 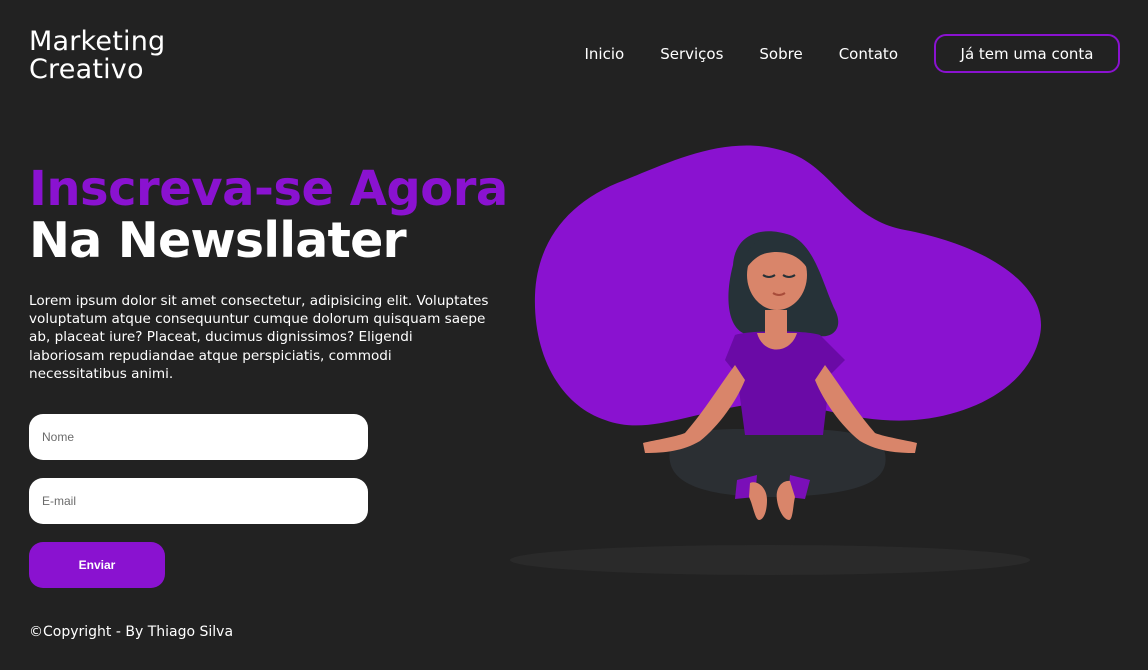 I want to click on hero-title-highlight: Inscreva-se Agora, so click(x=268, y=189).